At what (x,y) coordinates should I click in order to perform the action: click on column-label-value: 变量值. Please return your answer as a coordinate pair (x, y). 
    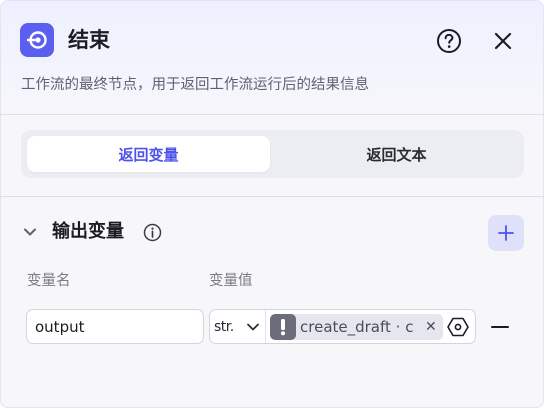
    Looking at the image, I should click on (231, 281).